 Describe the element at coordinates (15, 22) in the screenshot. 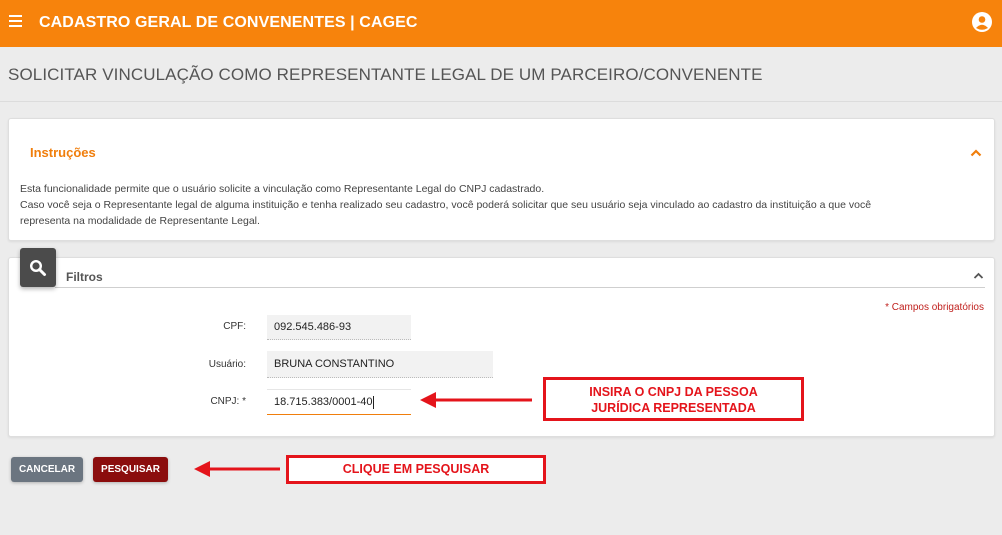

I see `hamburger-icon` at that location.